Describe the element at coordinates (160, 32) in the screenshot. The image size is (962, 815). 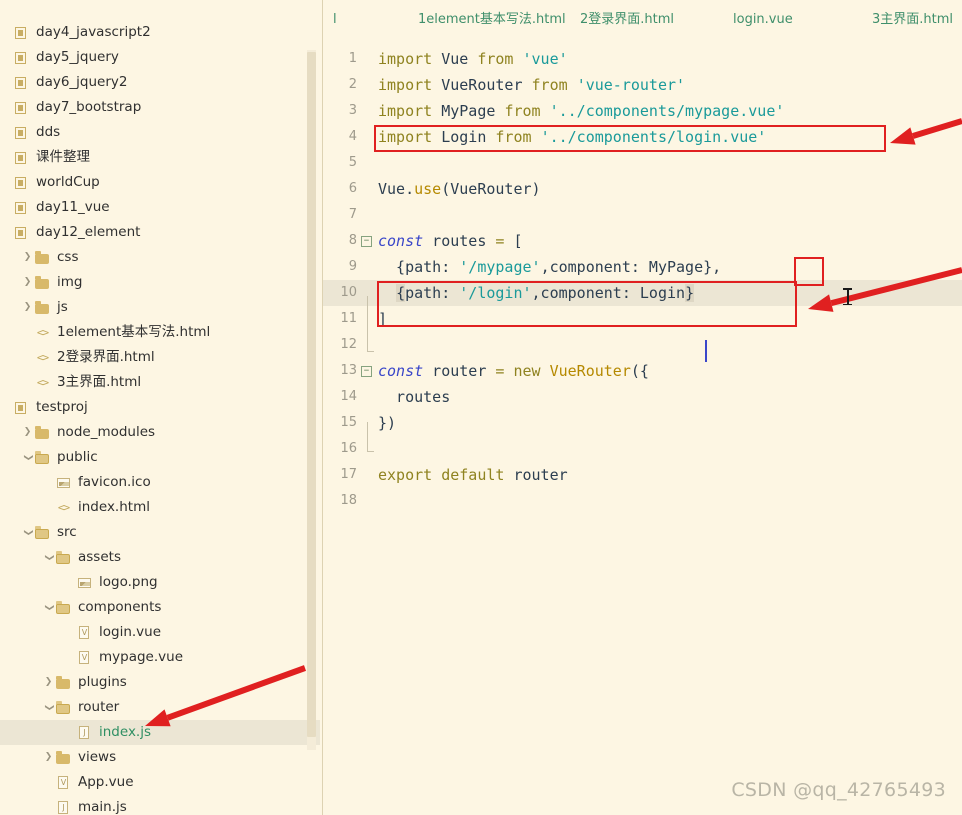
I see `tree-item-day4_javascript2: day4_javascript2` at that location.